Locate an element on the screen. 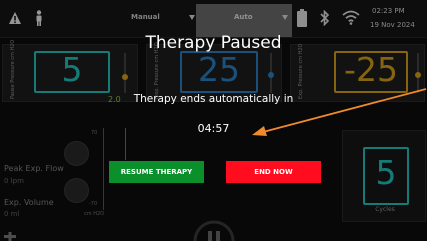 The width and height of the screenshot is (427, 241). modal-title: Therapy Paused is located at coordinates (213, 43).